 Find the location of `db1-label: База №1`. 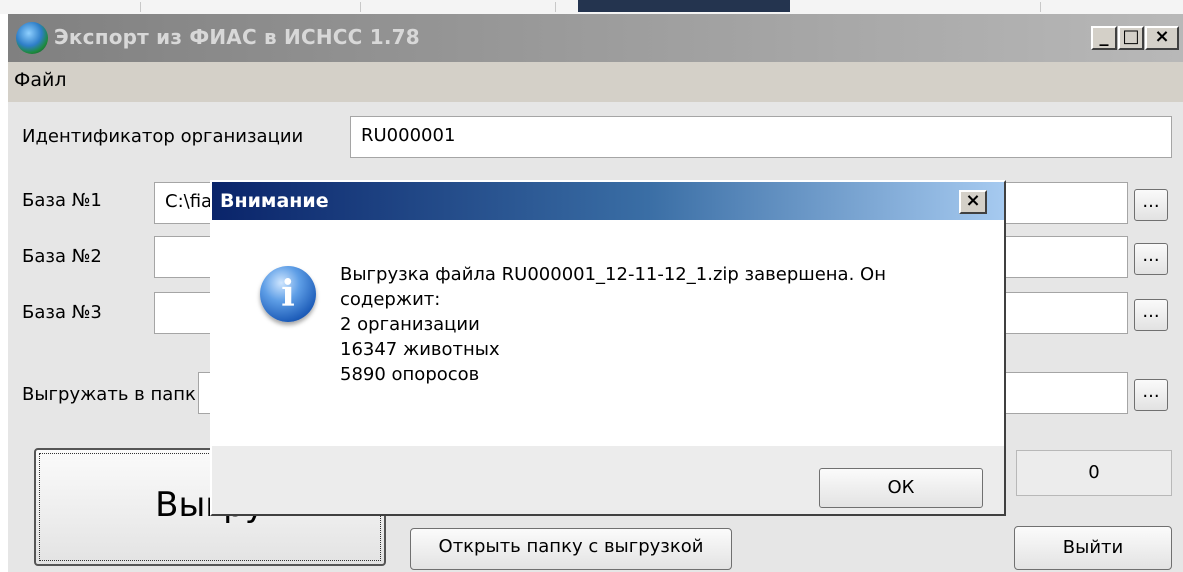

db1-label: База №1 is located at coordinates (62, 200).